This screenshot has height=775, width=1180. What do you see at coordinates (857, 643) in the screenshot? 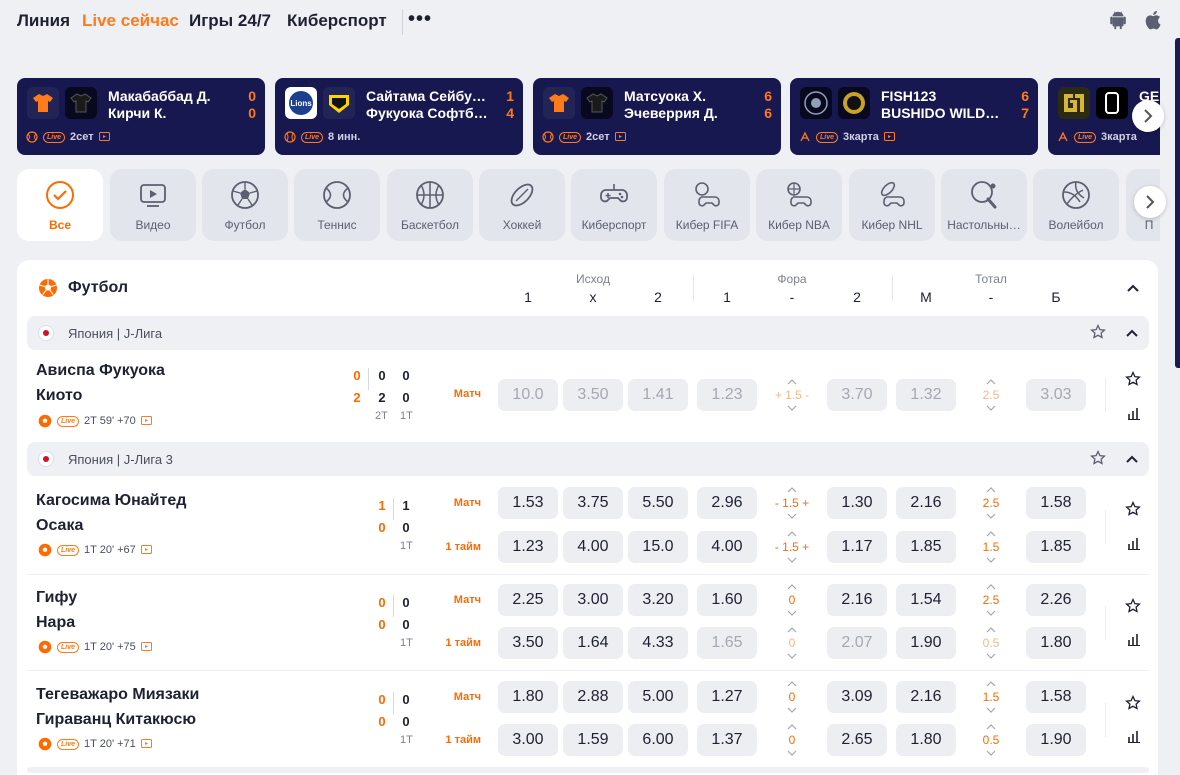
I see `odd-handicap2: 2.07` at bounding box center [857, 643].